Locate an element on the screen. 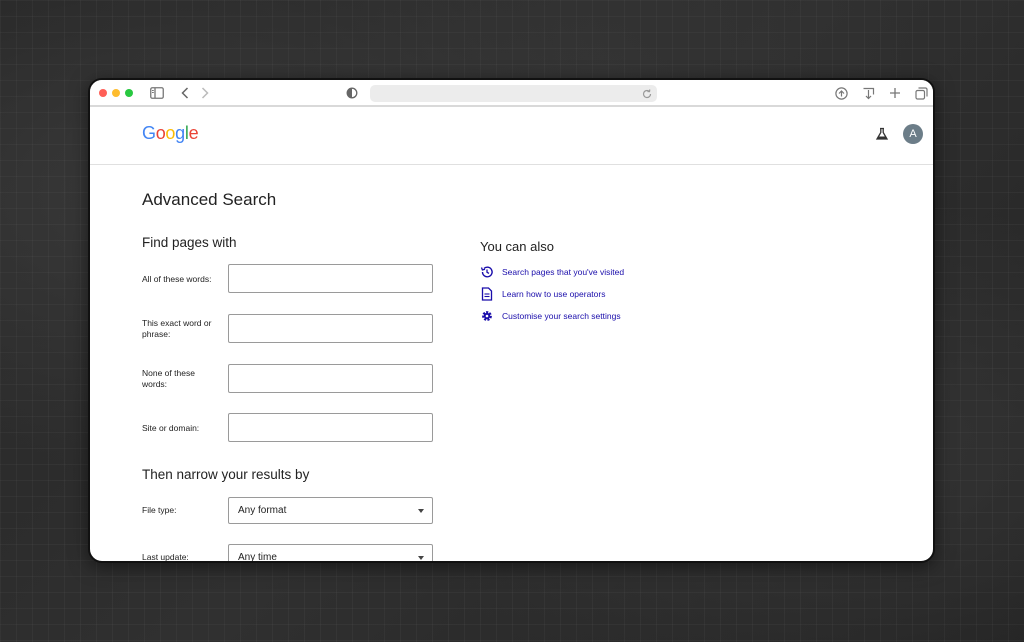 The height and width of the screenshot is (642, 1024). file-type-value: Any format is located at coordinates (262, 510).